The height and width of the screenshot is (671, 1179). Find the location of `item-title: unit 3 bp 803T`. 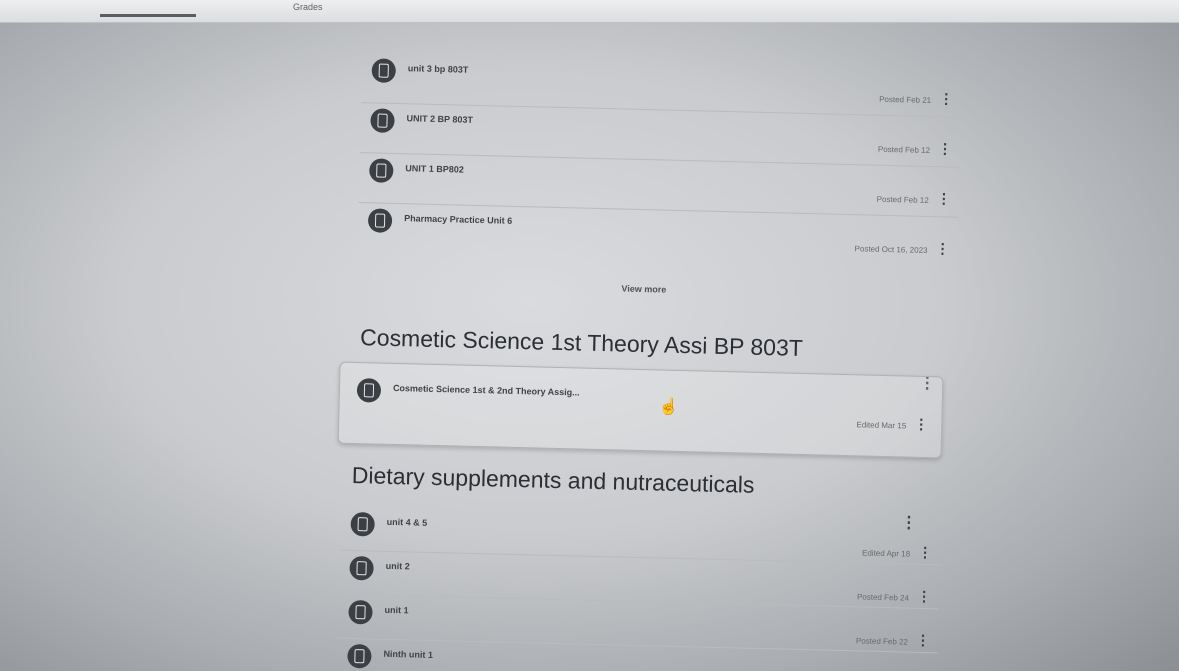

item-title: unit 3 bp 803T is located at coordinates (438, 69).